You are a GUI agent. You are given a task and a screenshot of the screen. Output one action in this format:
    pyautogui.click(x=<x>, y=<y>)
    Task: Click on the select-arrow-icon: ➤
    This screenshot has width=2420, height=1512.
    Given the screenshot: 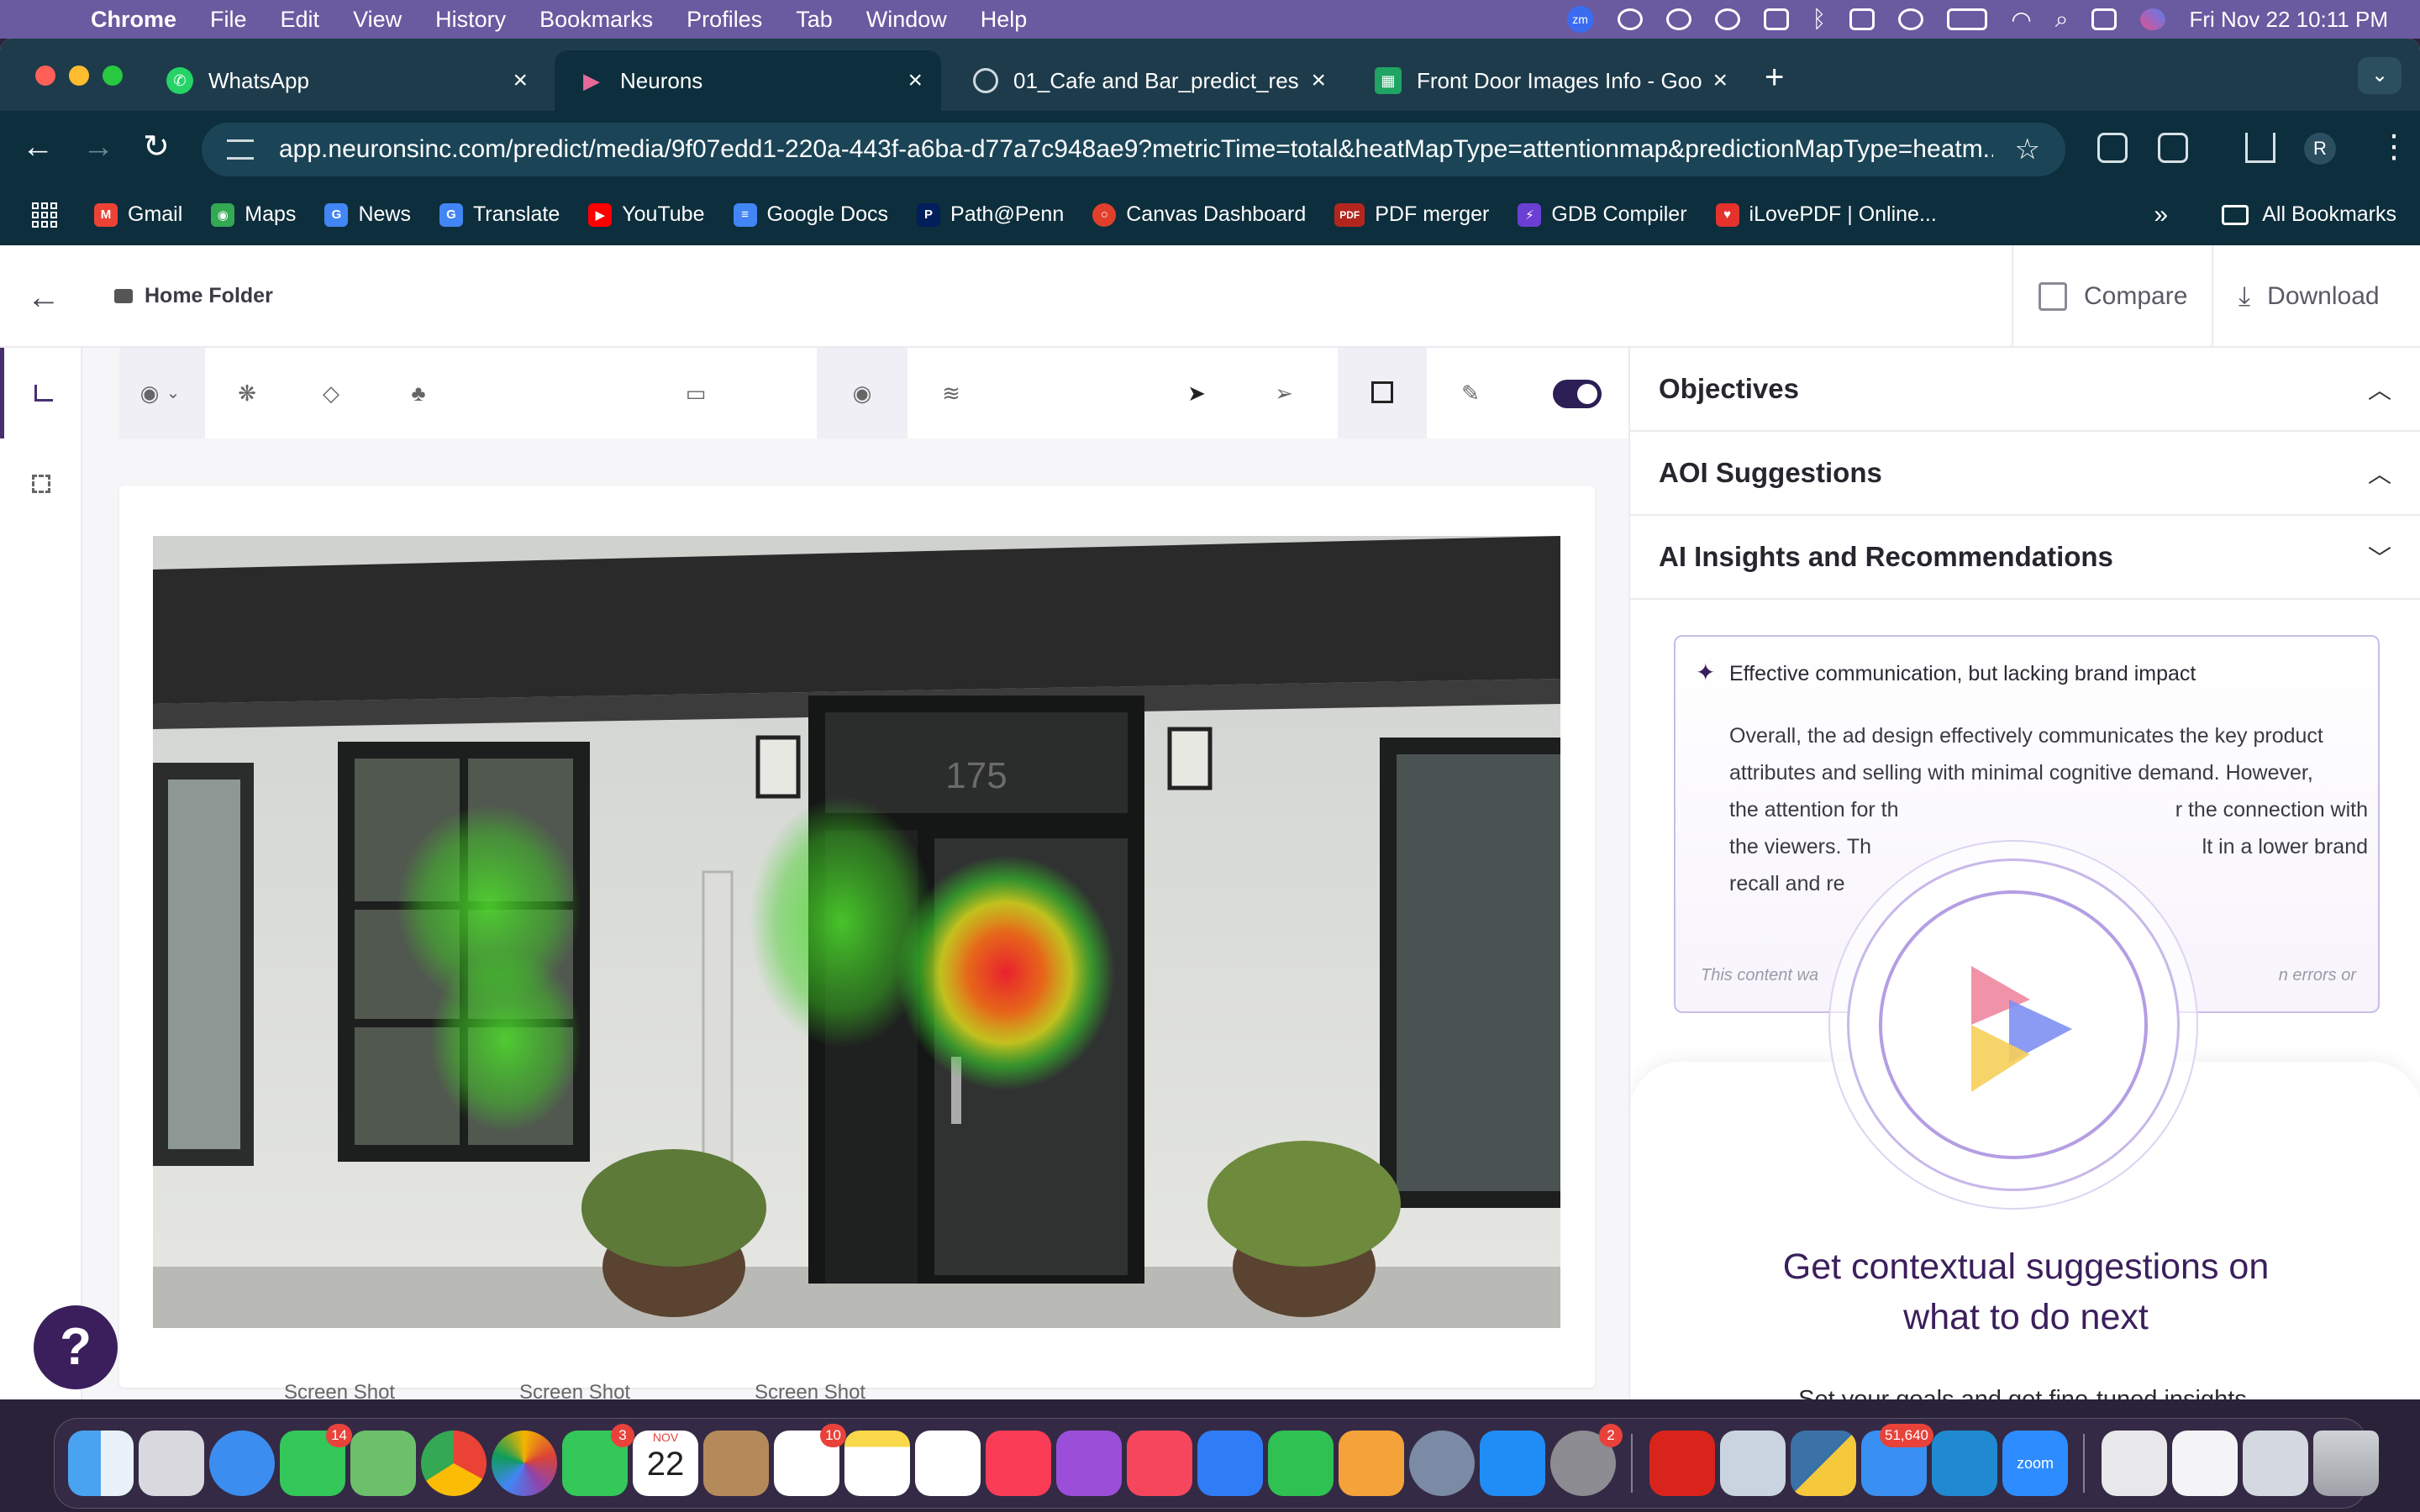 What is the action you would take?
    pyautogui.click(x=1196, y=393)
    